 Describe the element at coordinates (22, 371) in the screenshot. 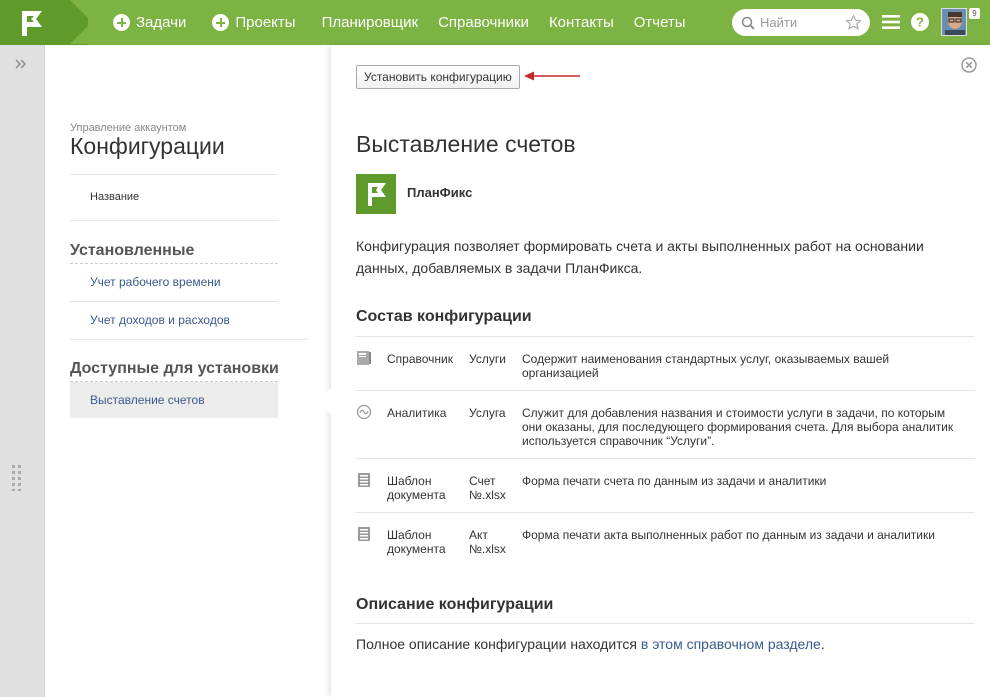

I see `left-rail` at that location.